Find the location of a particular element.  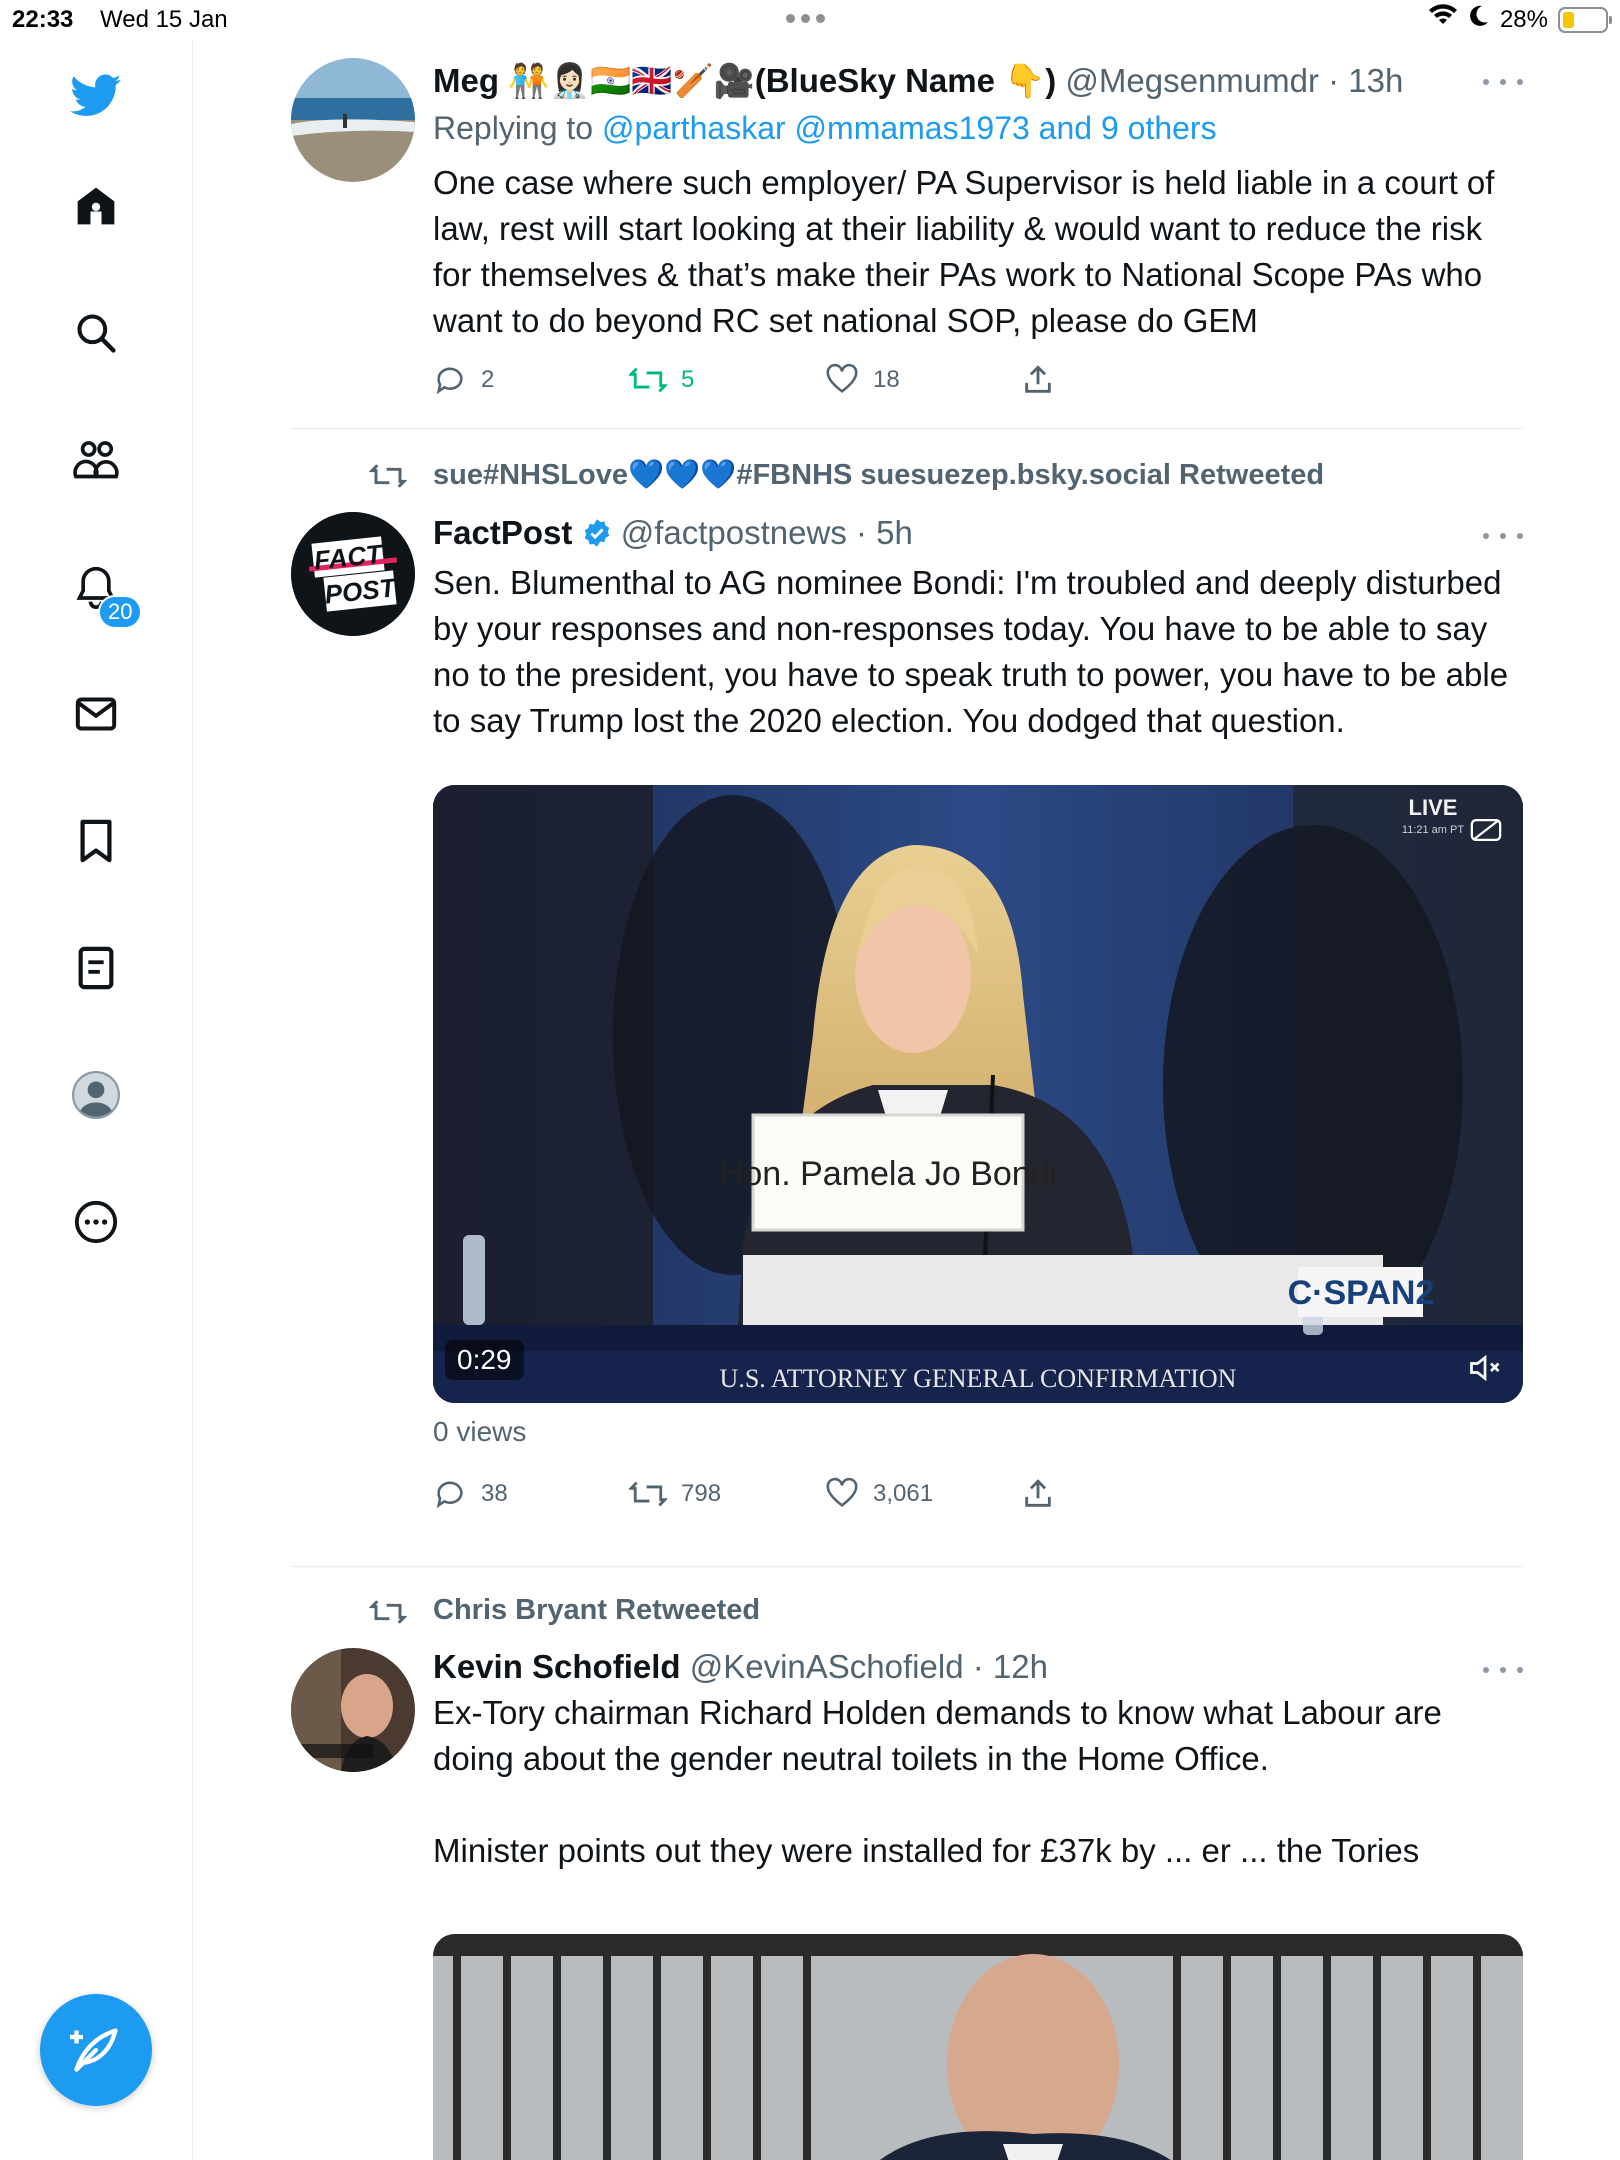

live-time: 11:21 am PT is located at coordinates (1433, 830).